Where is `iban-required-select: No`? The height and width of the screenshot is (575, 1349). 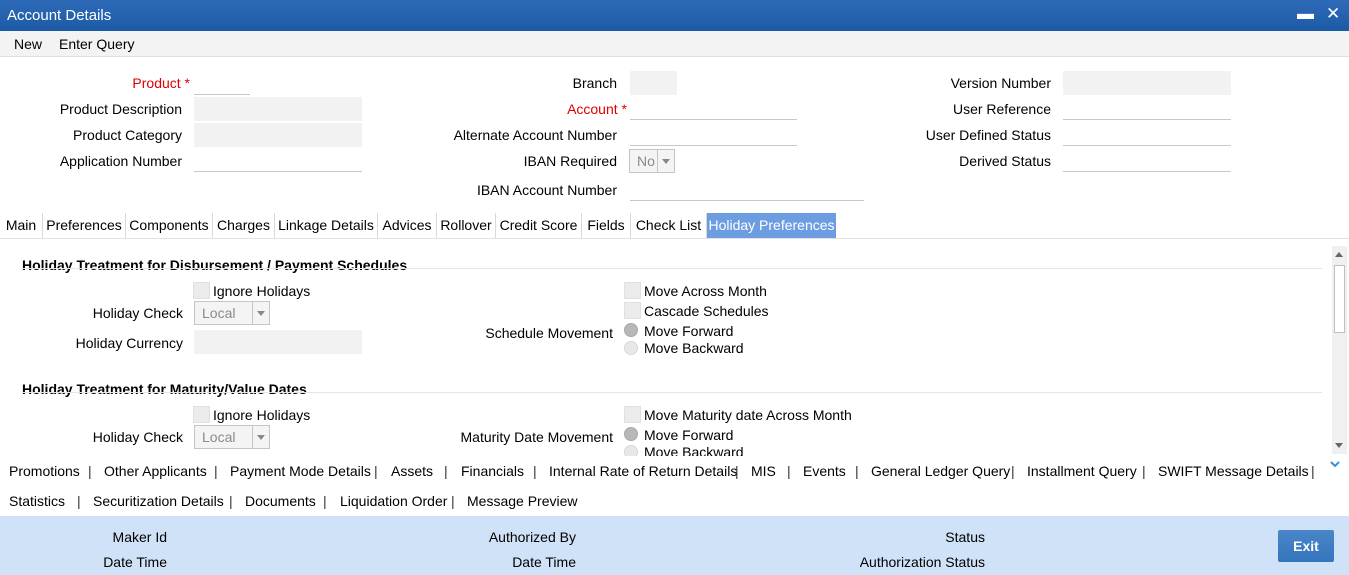 iban-required-select: No is located at coordinates (652, 161).